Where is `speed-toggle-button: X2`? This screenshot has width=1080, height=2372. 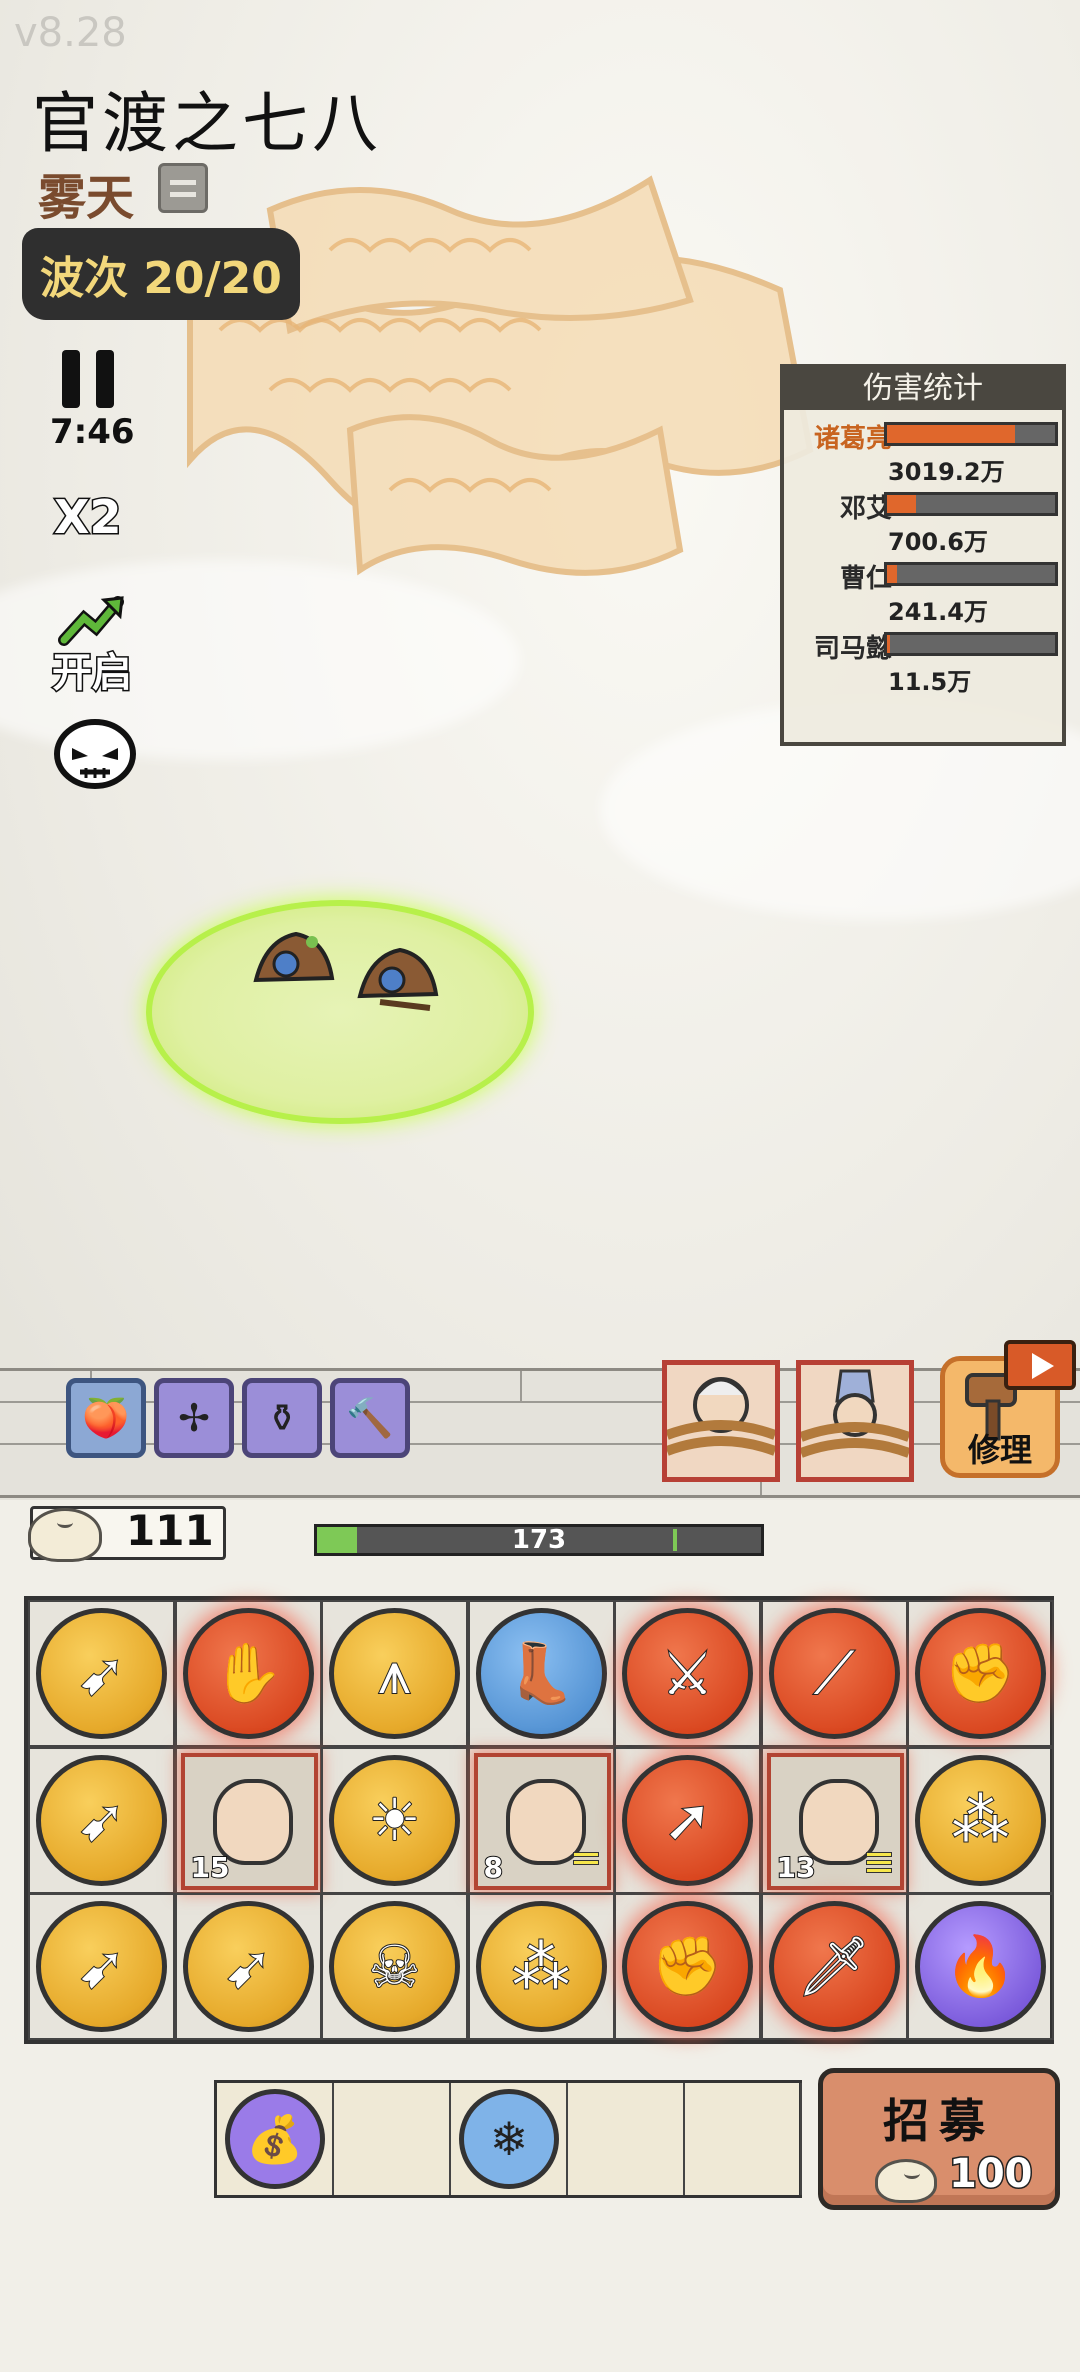 speed-toggle-button: X2 is located at coordinates (87, 517).